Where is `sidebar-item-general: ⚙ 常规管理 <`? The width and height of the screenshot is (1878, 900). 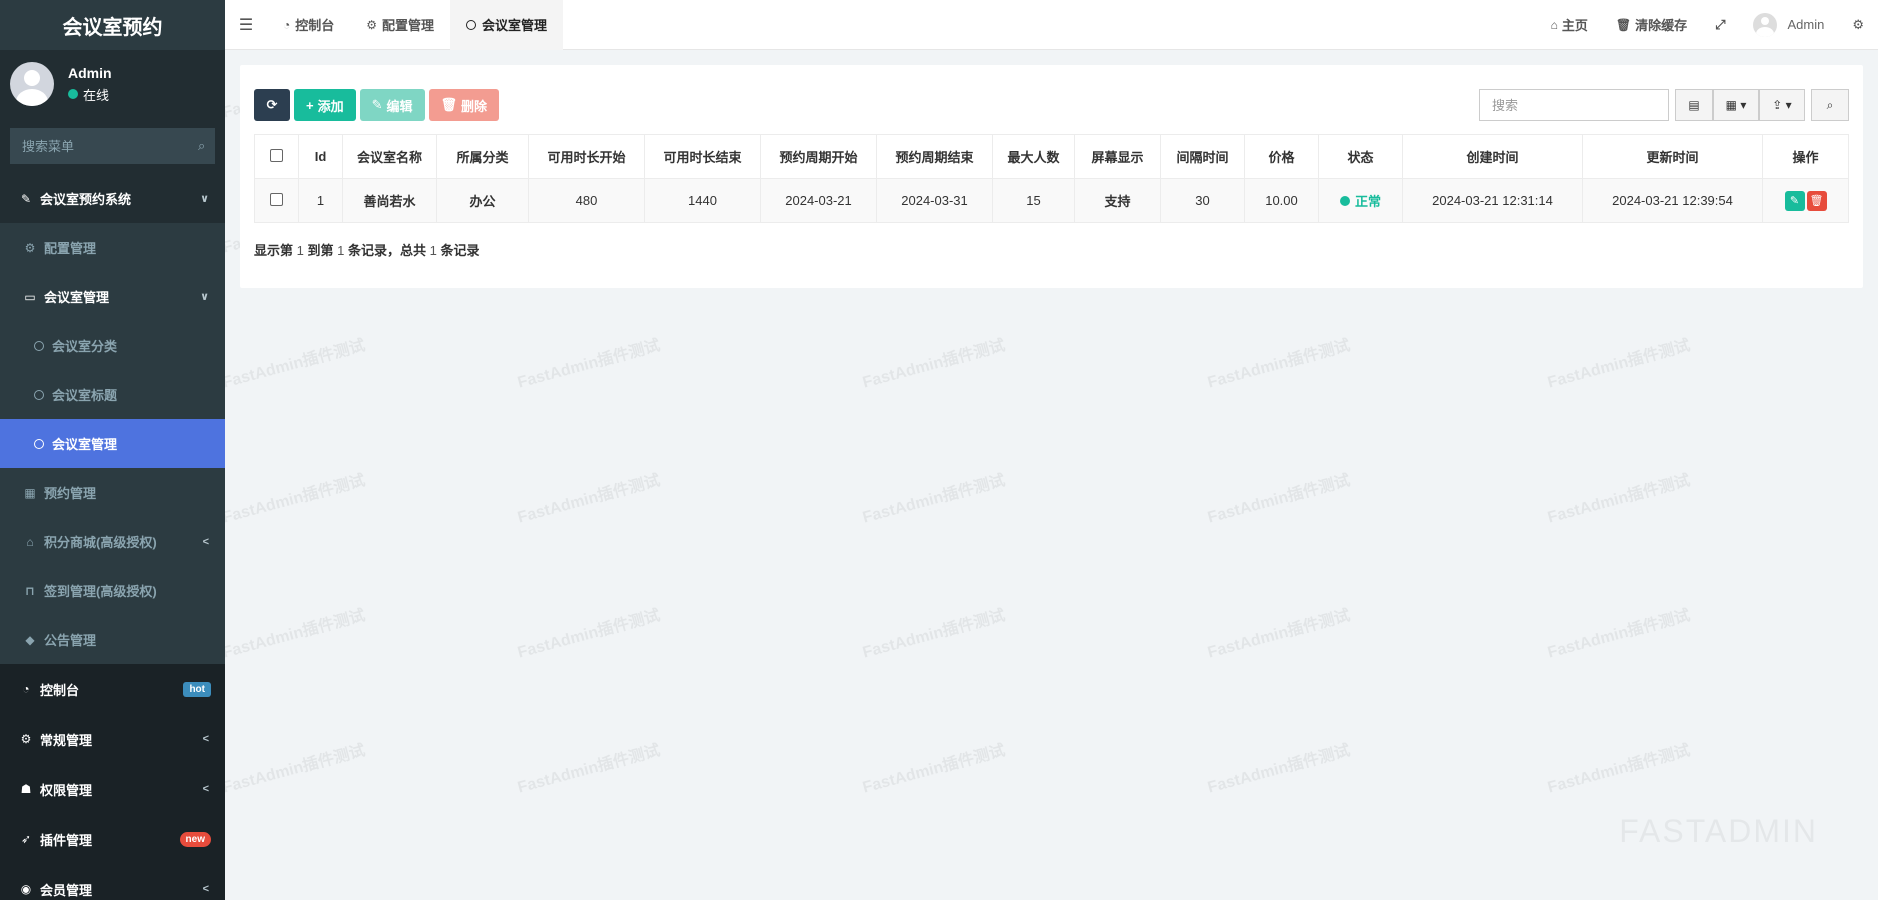
sidebar-item-general: ⚙ 常规管理 < is located at coordinates (112, 739).